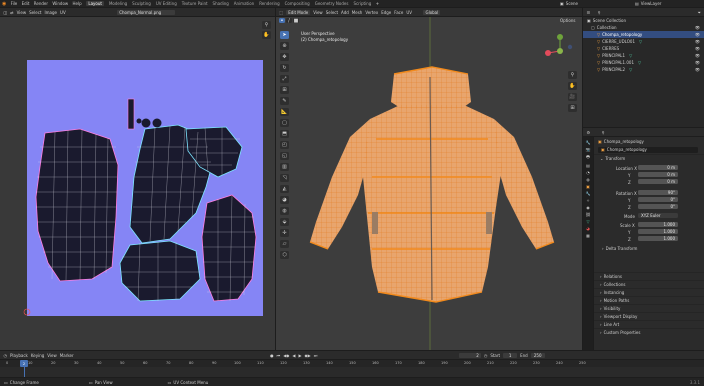 Image resolution: width=704 pixels, height=386 pixels. I want to click on delta-transform-subpanel: › Delta Transform, so click(619, 248).